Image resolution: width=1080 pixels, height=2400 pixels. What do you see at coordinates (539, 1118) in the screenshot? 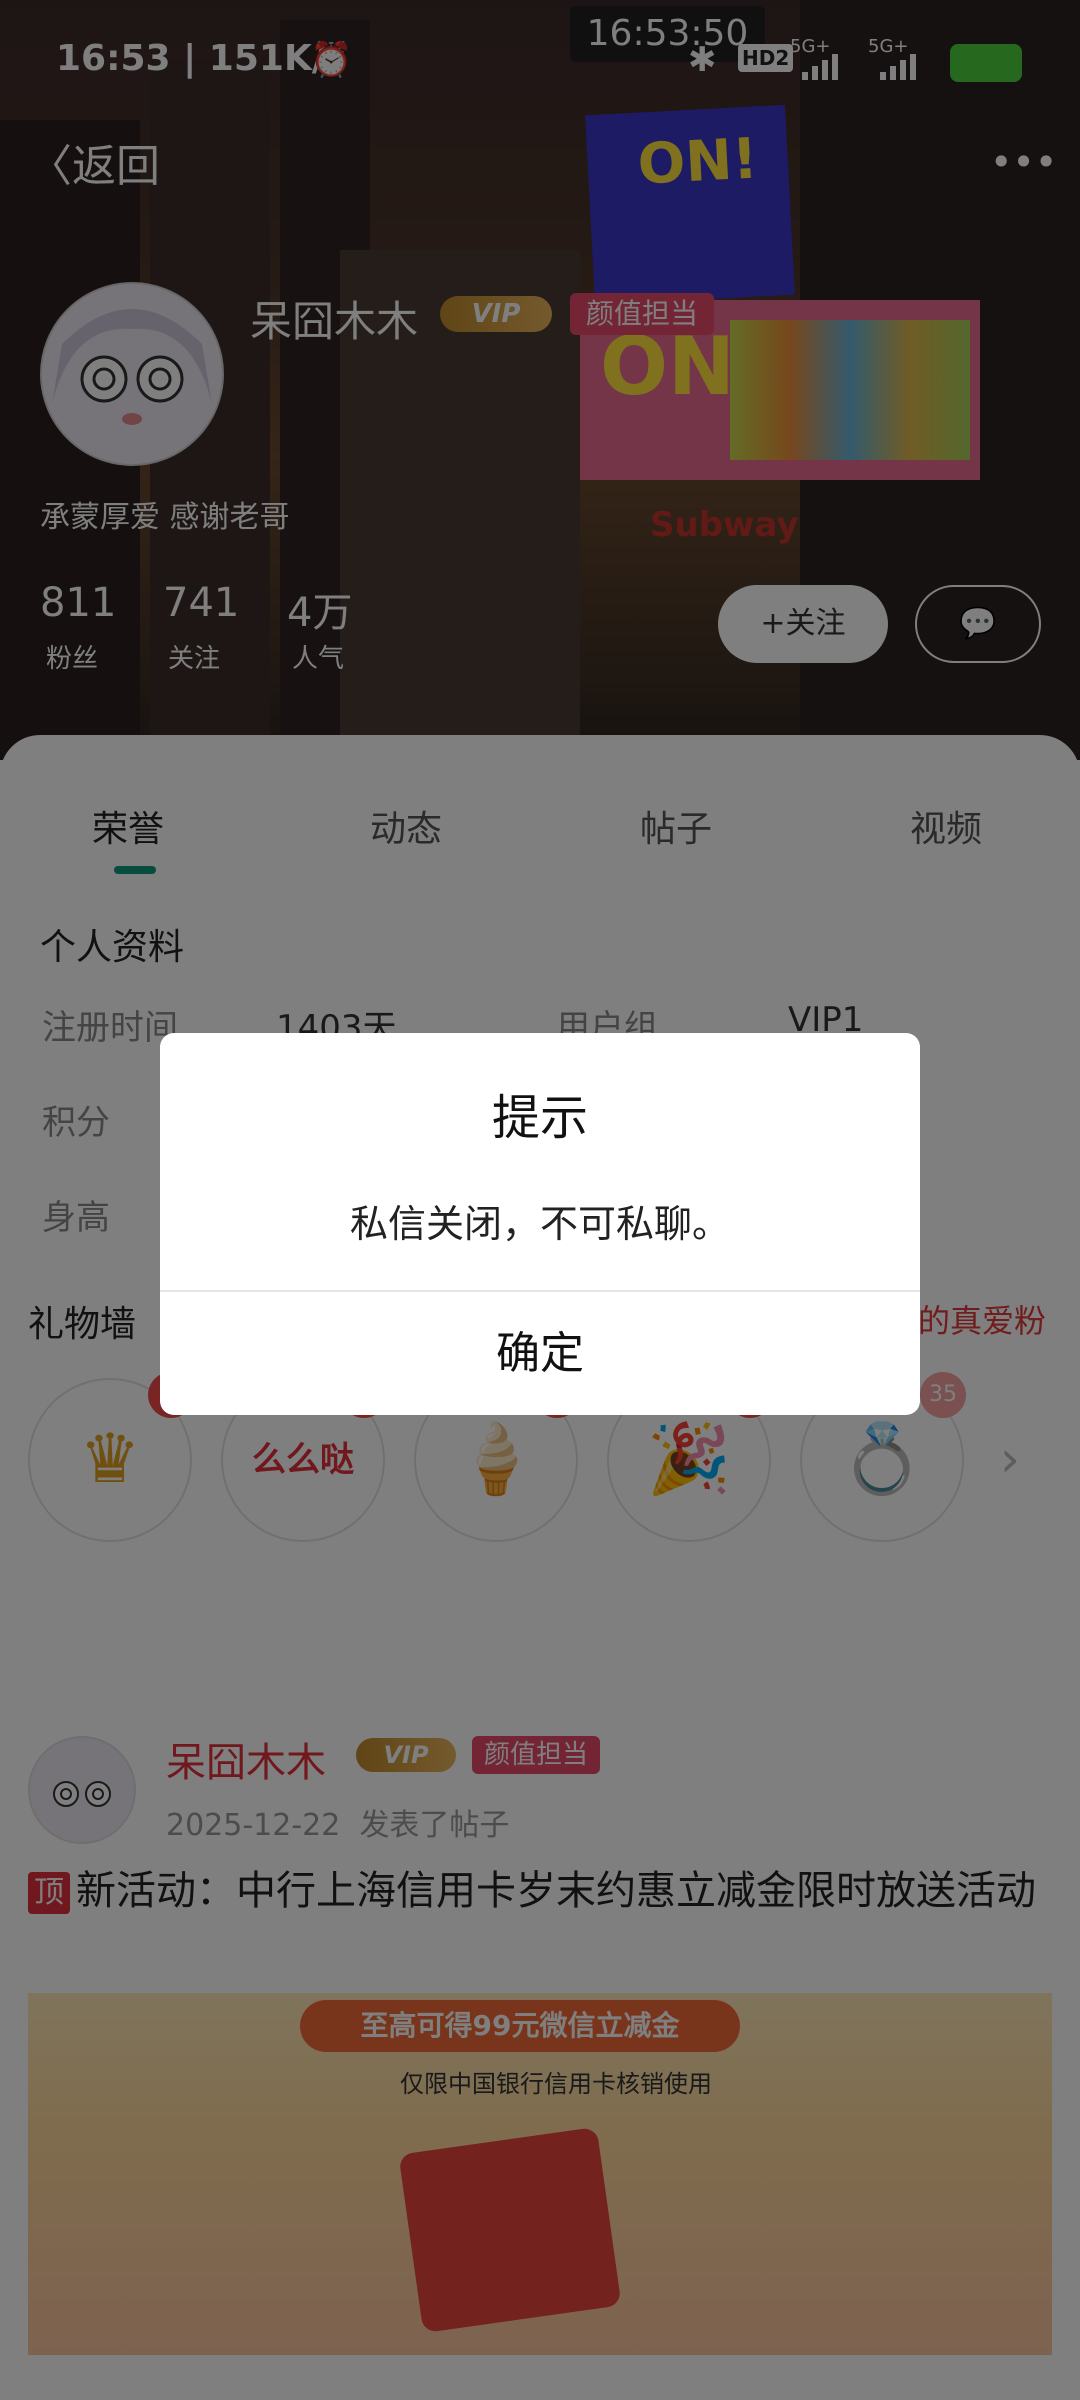
I see `dialog-title: 提示` at bounding box center [539, 1118].